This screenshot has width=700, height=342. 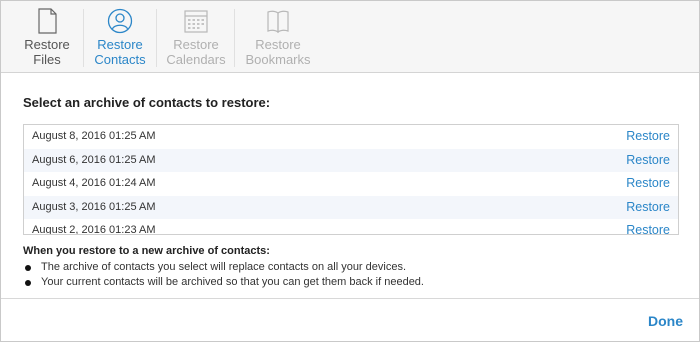 I want to click on tab-restore-contacts: Restore Contacts, so click(x=120, y=36).